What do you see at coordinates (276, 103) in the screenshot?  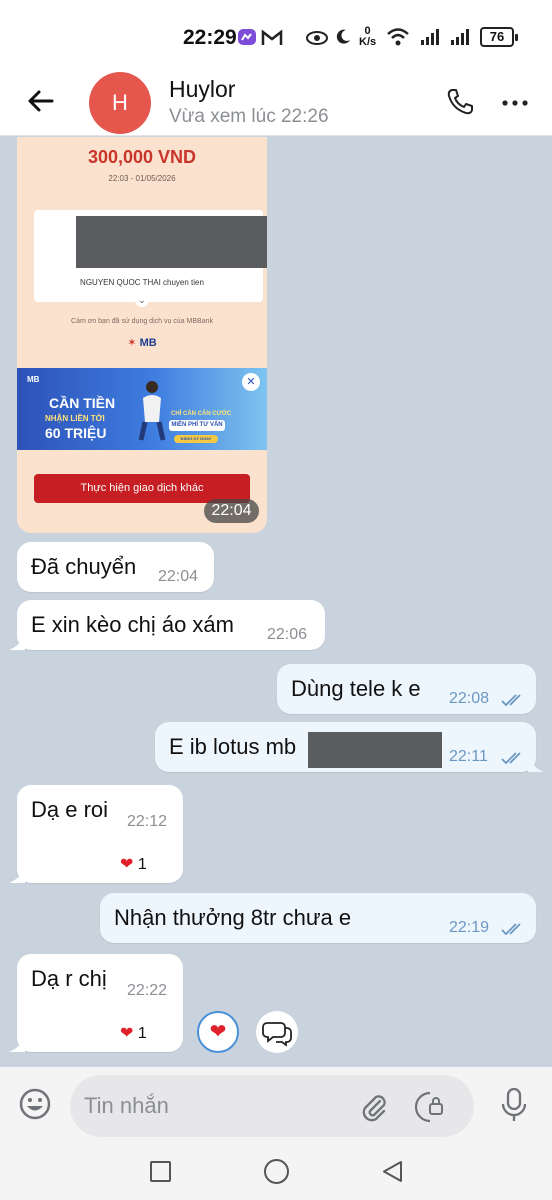 I see `chat-header: H Huylor Vừa xem lúc 22:26` at bounding box center [276, 103].